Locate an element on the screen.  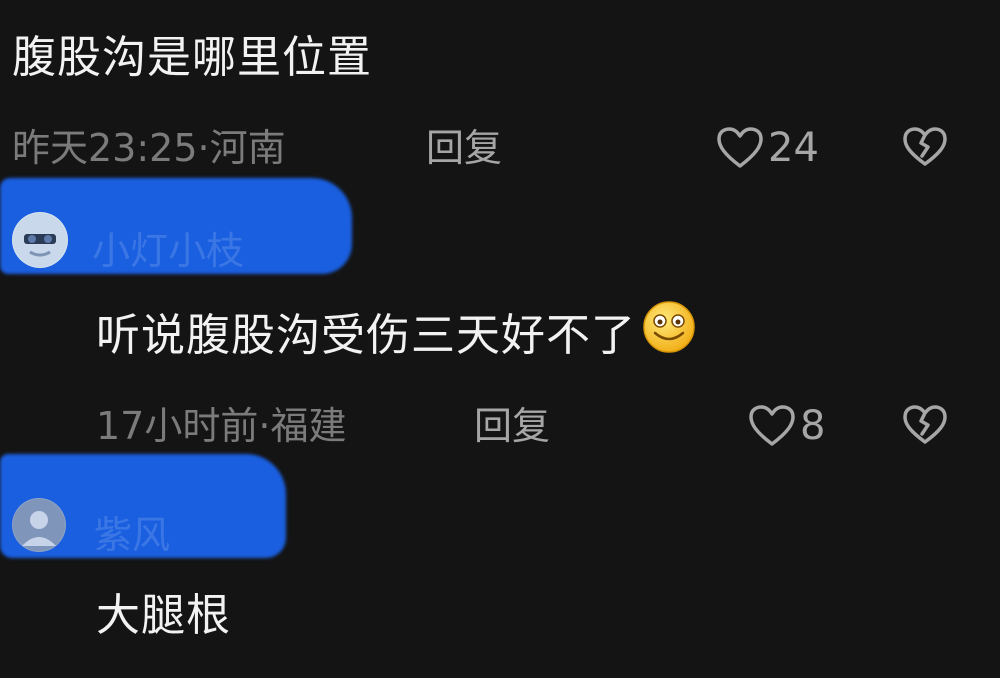
comment-2-username: 小灯小枝 is located at coordinates (168, 247).